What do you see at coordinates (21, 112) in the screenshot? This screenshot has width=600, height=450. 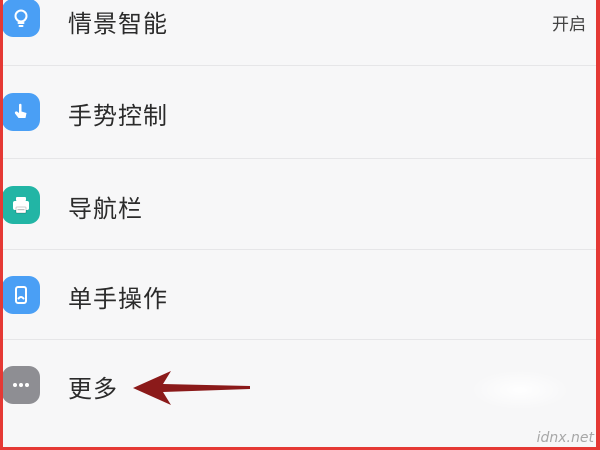 I see `gesture-hand-icon` at bounding box center [21, 112].